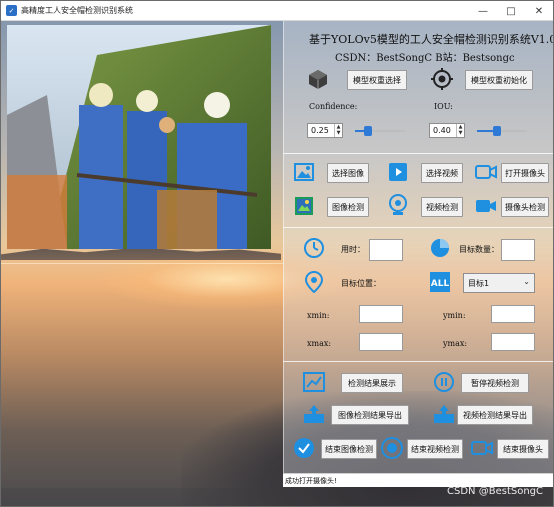 The image size is (554, 507). What do you see at coordinates (392, 448) in the screenshot?
I see `stop-circle-icon` at bounding box center [392, 448].